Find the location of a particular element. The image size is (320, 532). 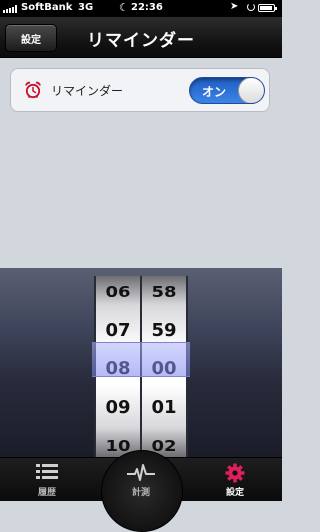

tab-history-label: 履歴 is located at coordinates (46, 493).